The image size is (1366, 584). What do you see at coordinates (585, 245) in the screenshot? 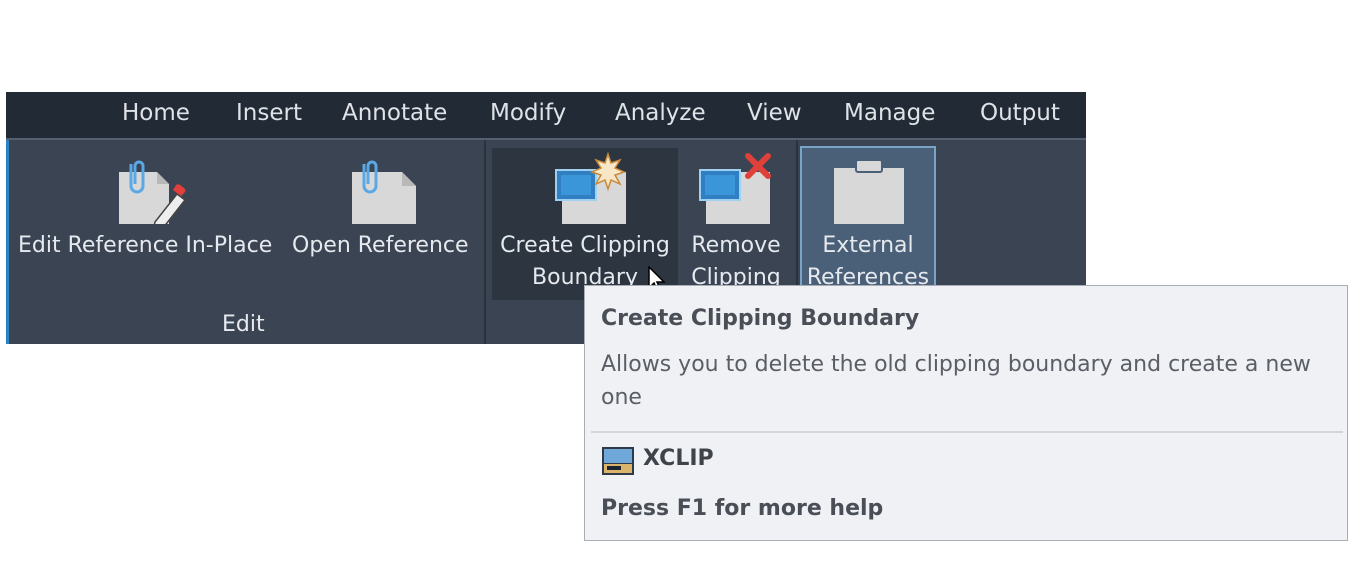
I see `create-clipping-boundary-label-line1: Create Clipping` at bounding box center [585, 245].